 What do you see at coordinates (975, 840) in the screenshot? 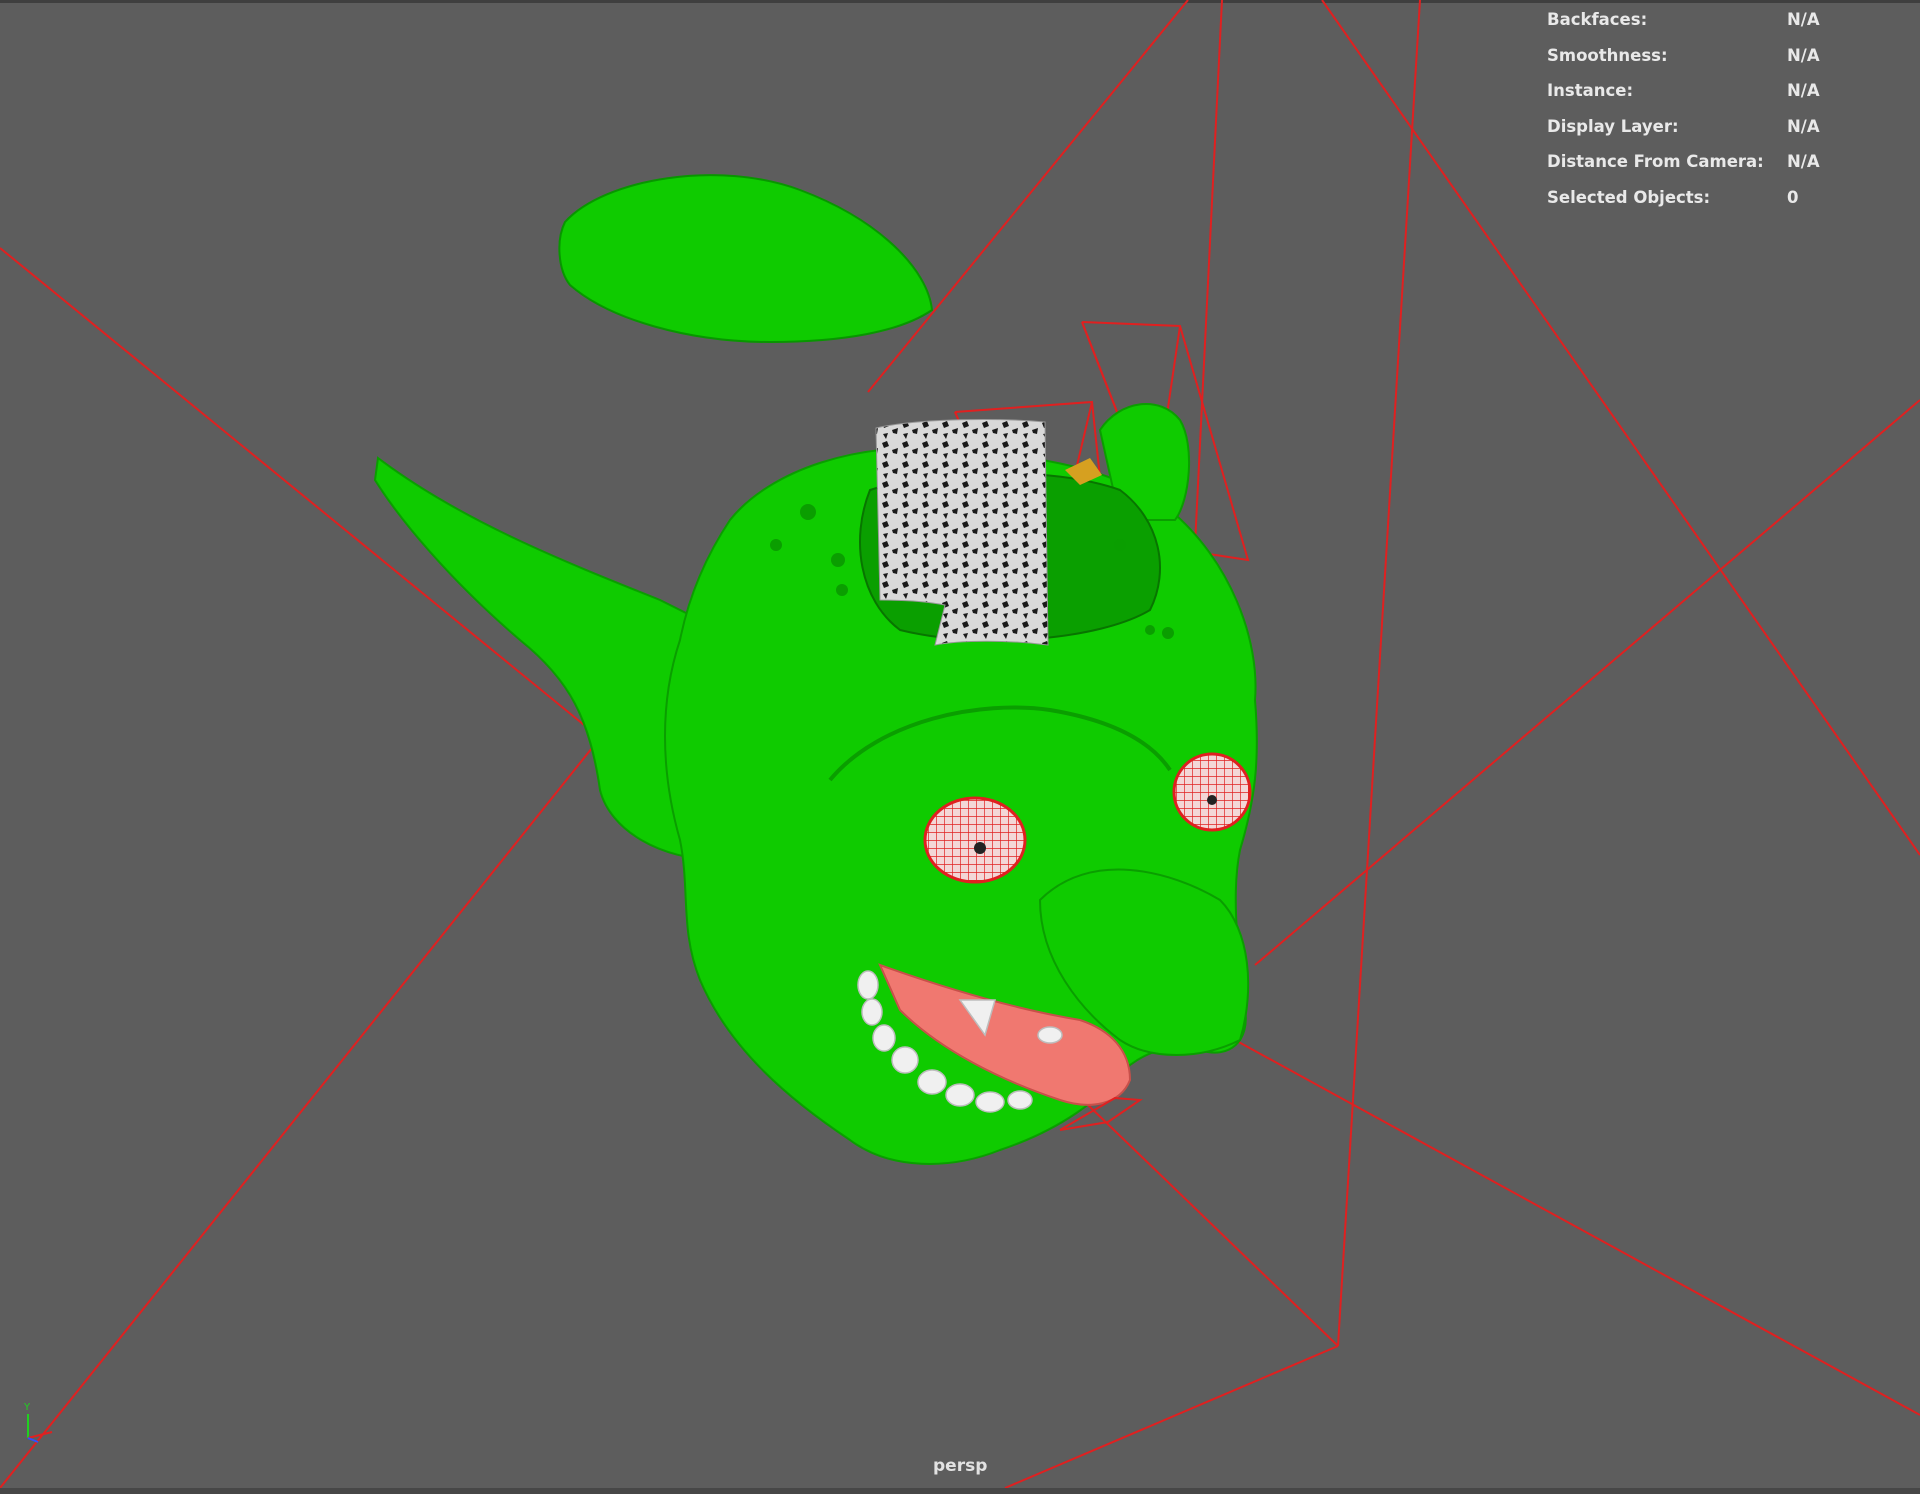
I see `left-eye` at bounding box center [975, 840].